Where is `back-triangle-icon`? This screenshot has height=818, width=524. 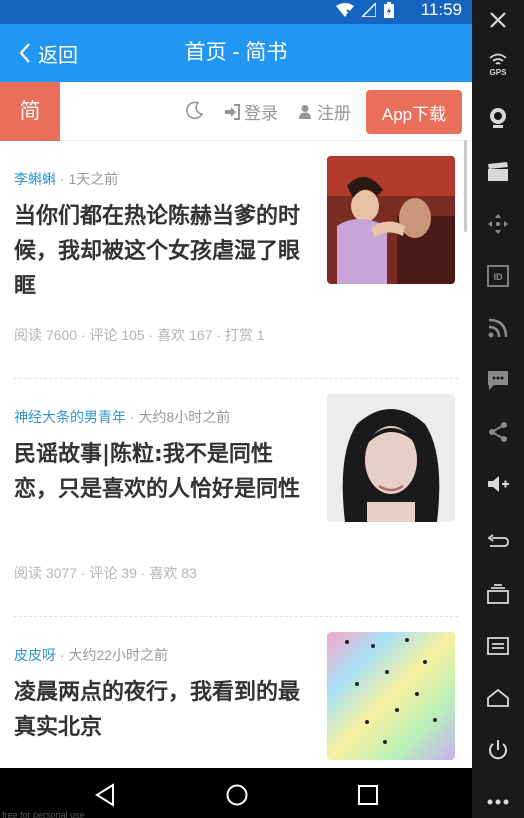
back-triangle-icon is located at coordinates (105, 795).